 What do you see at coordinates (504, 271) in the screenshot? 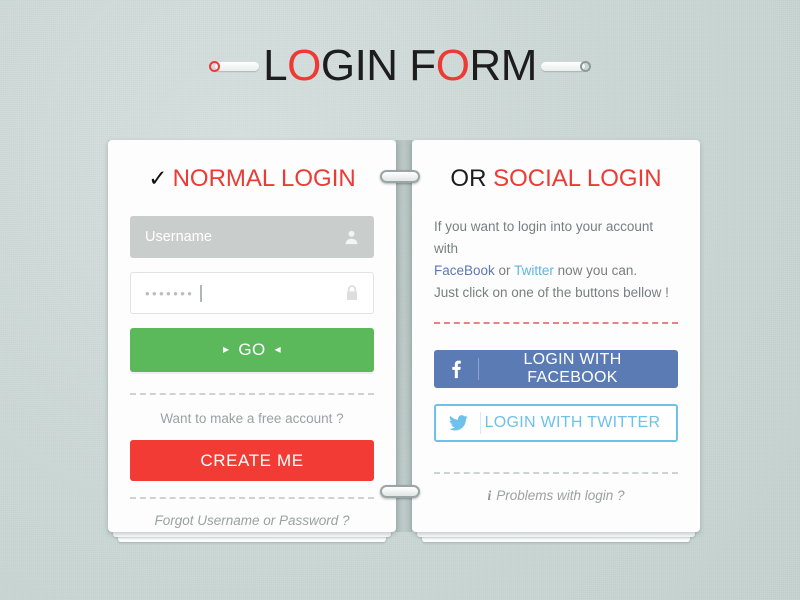
I see `intro-line-2-mid: or` at bounding box center [504, 271].